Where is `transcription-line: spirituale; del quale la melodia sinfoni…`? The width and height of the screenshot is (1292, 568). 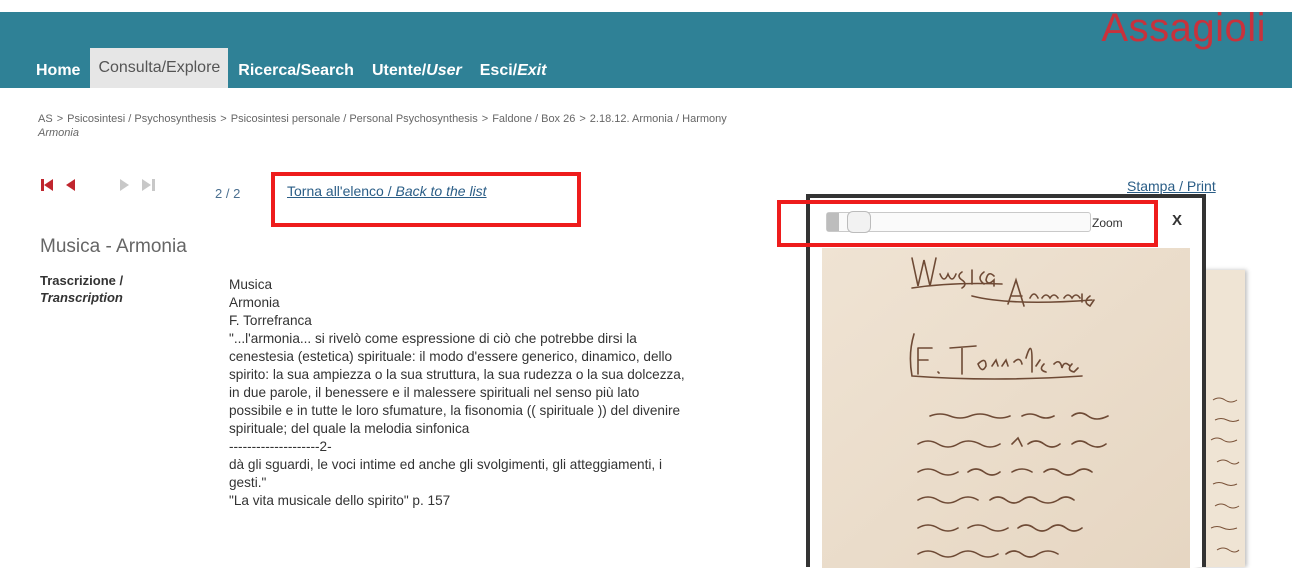
transcription-line: spirituale; del quale la melodia sinfoni… is located at coordinates (349, 428).